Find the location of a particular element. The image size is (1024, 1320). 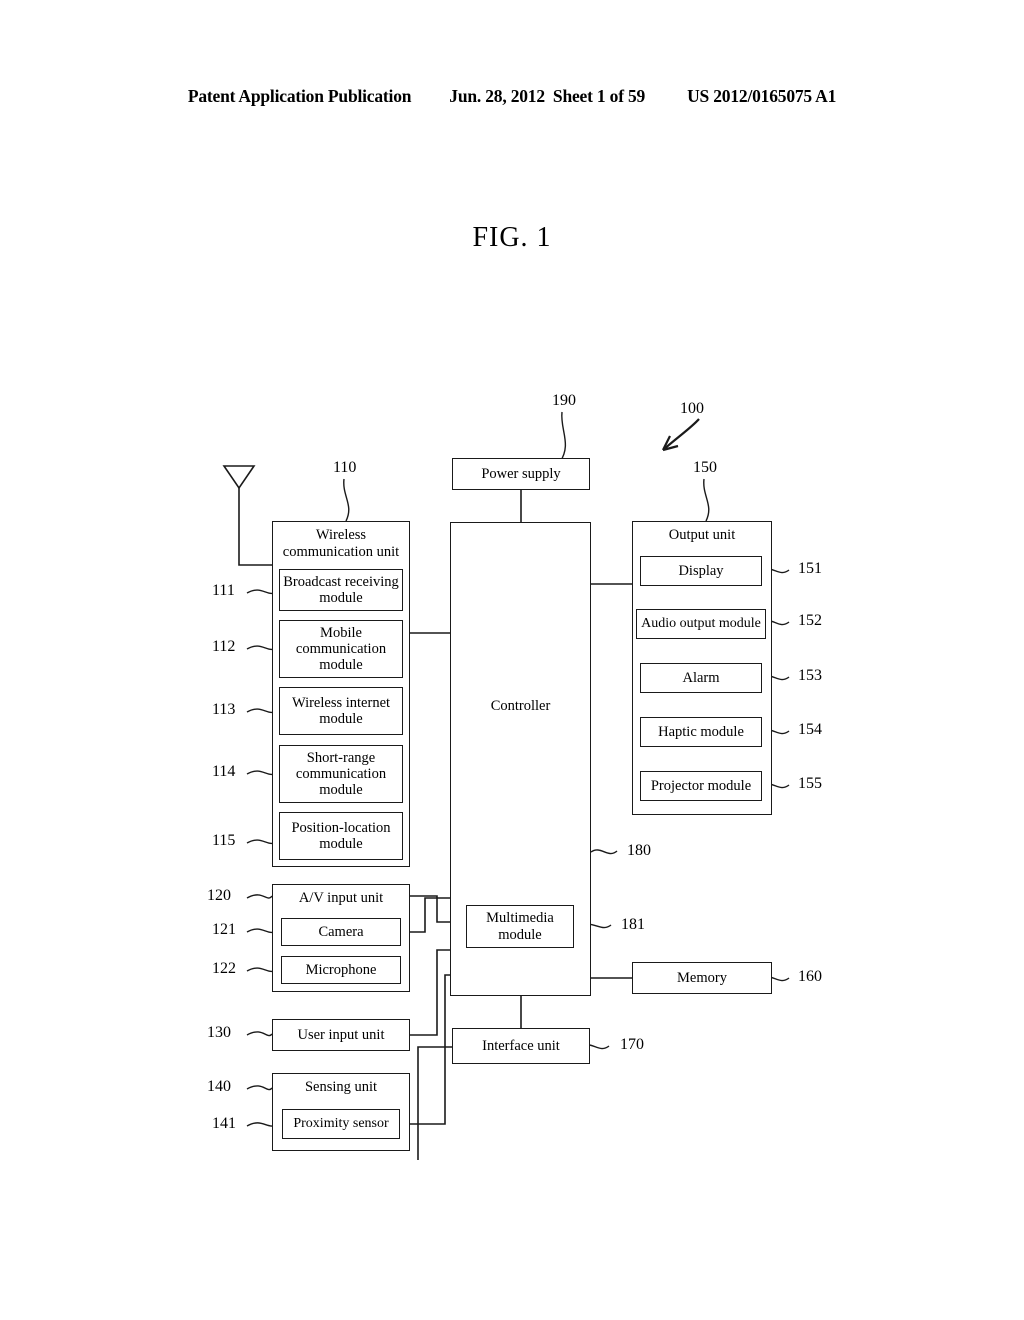

power-supply-block: Power supply is located at coordinates (521, 474).